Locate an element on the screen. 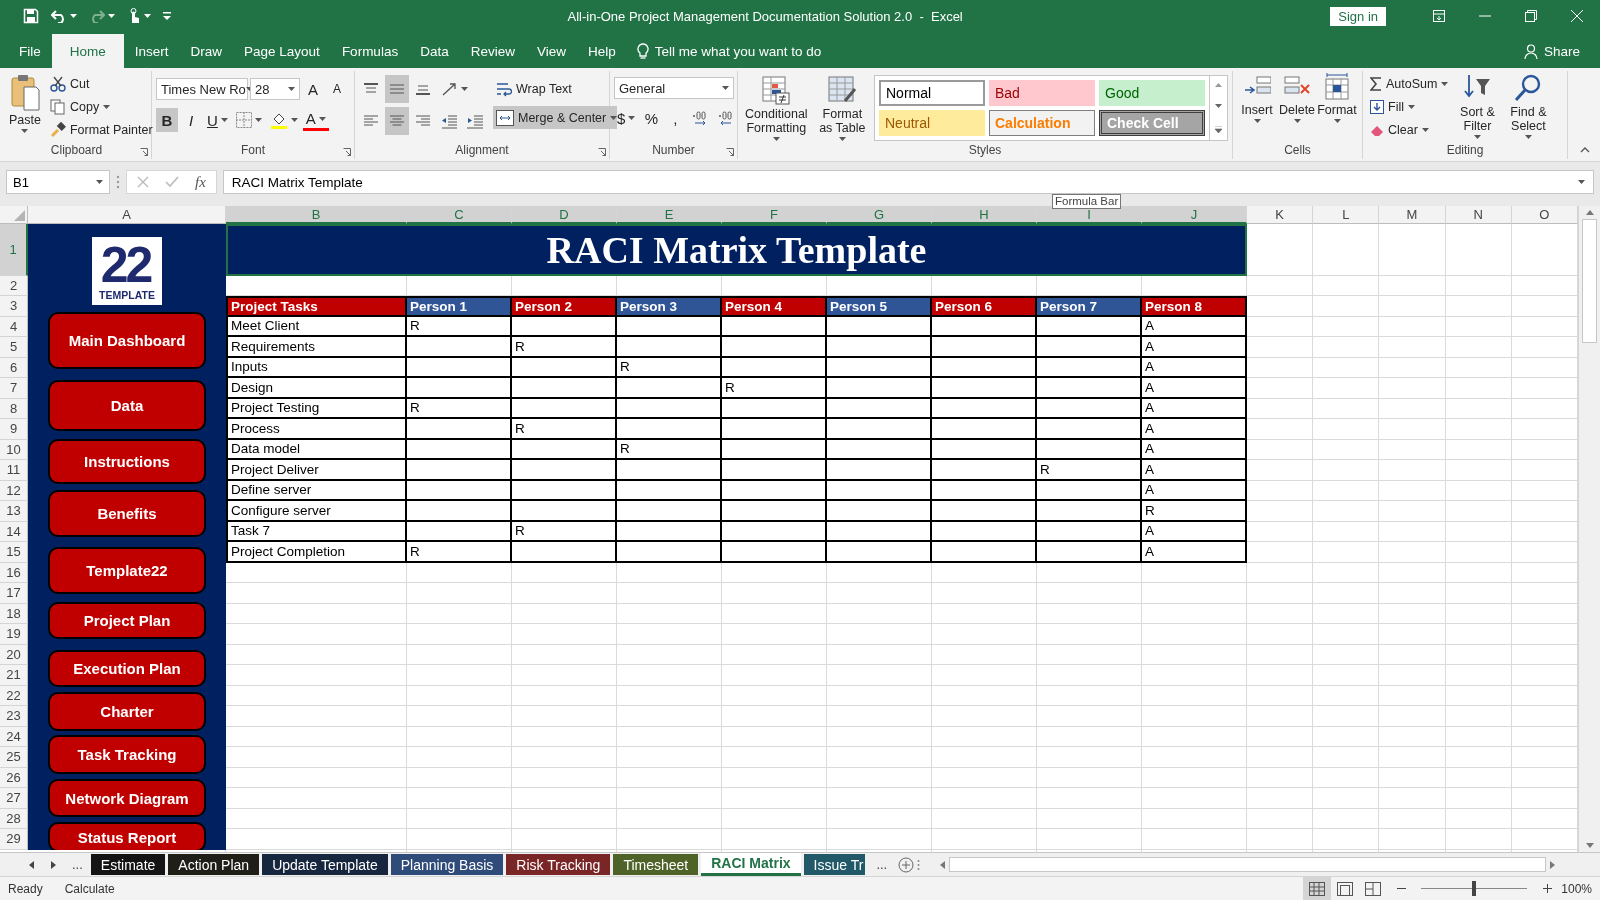 This screenshot has height=900, width=1600. column-header: G is located at coordinates (879, 215).